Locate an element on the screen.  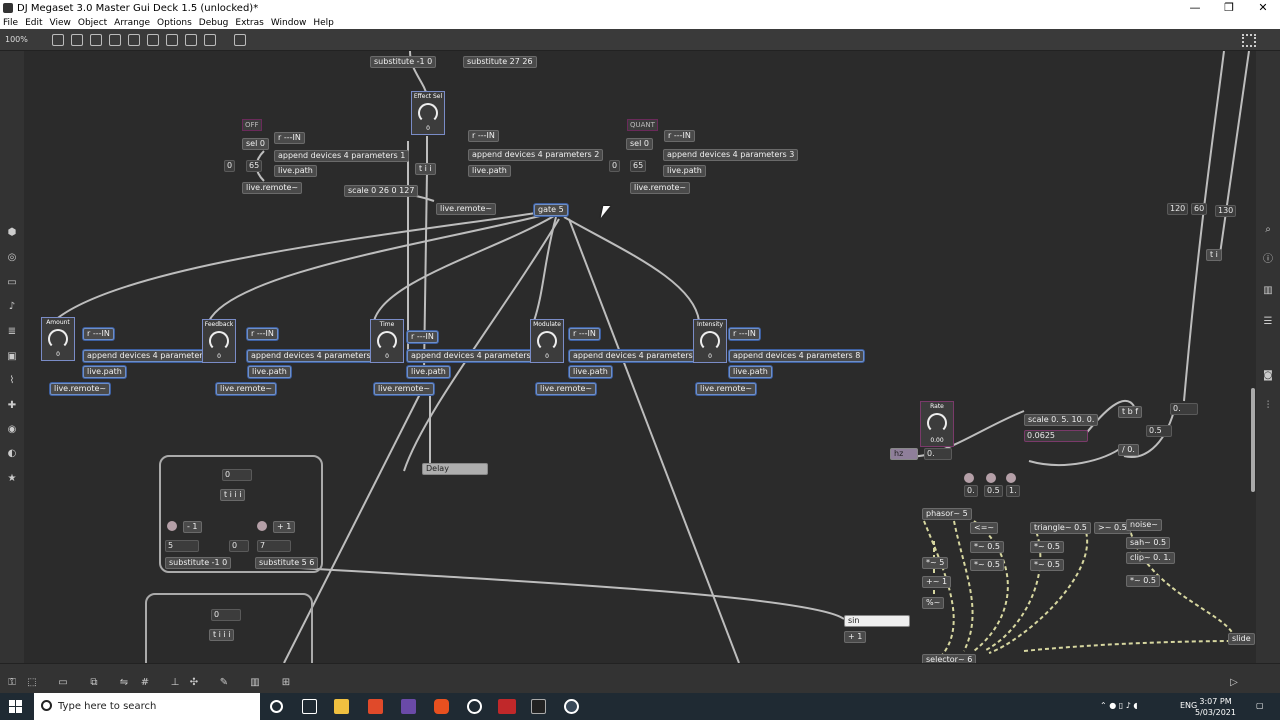
number-box: 0.0625 is located at coordinates (1056, 436).